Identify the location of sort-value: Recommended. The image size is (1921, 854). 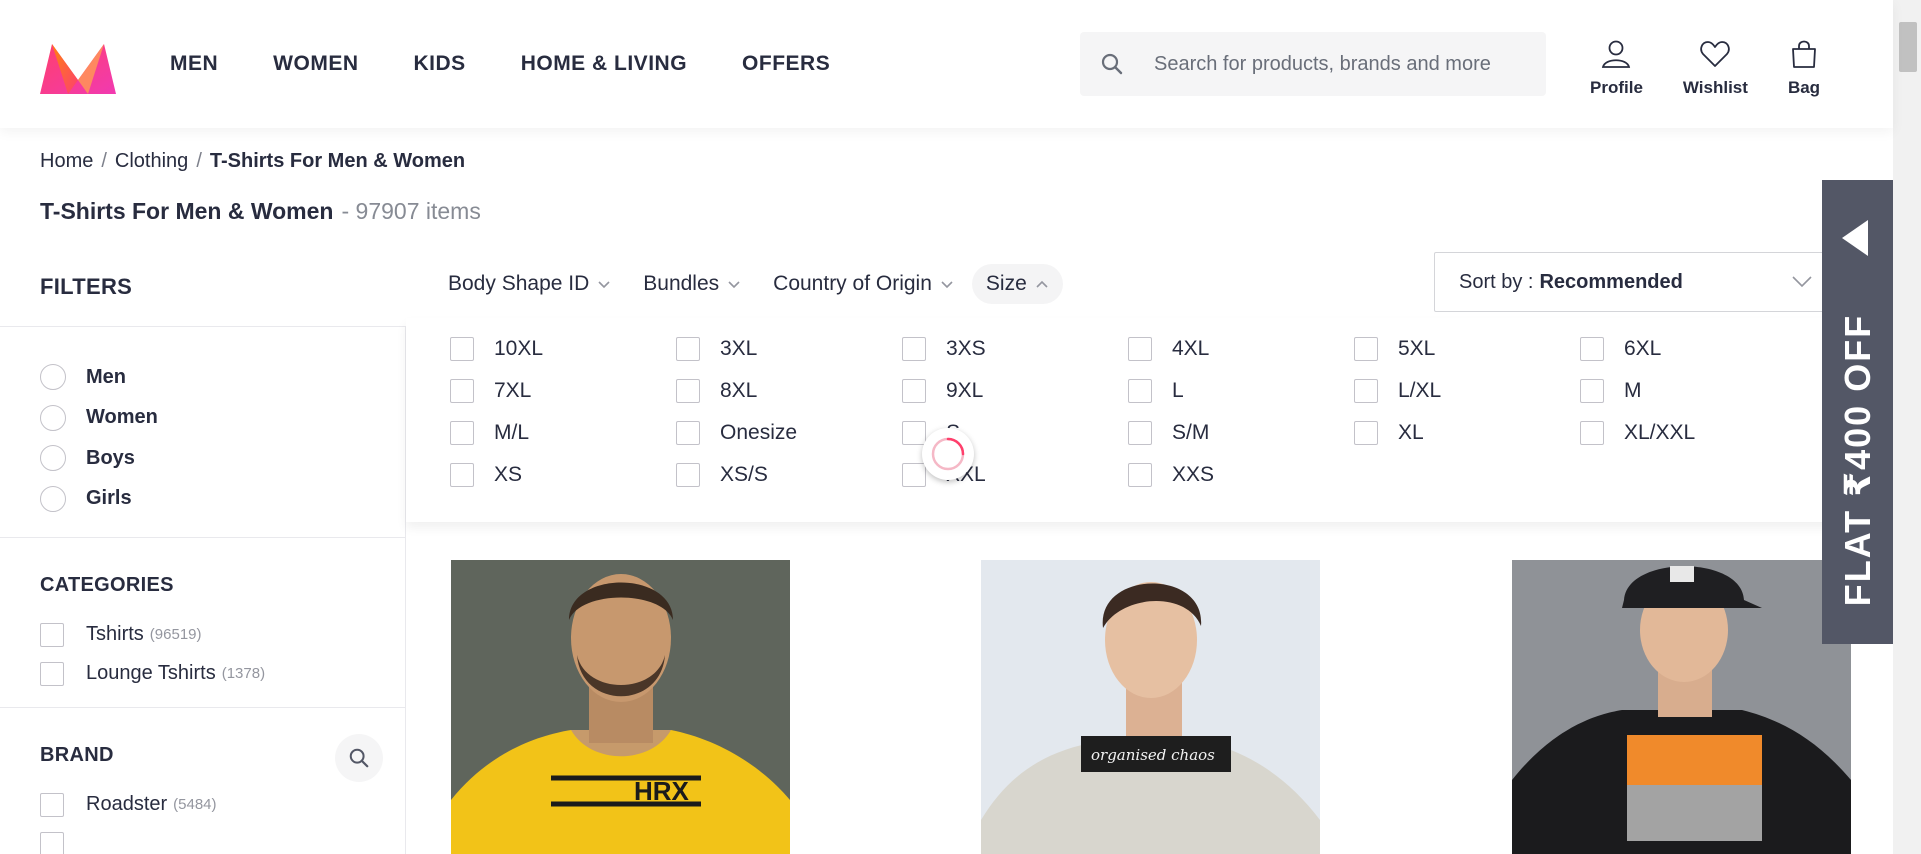
(1611, 281).